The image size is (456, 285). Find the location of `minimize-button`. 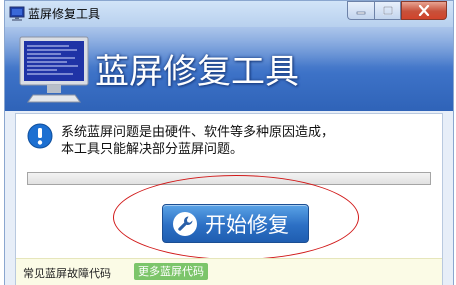

minimize-button is located at coordinates (360, 10).